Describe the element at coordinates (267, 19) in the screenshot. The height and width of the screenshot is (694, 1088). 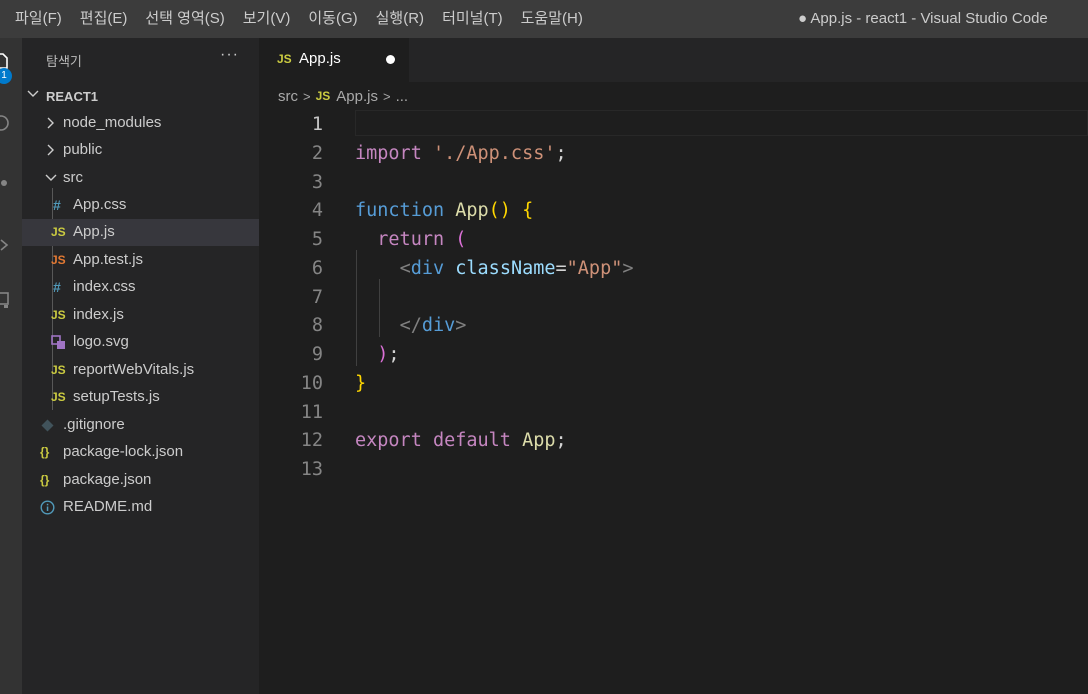
I see `menu-view: 보기(V)` at that location.